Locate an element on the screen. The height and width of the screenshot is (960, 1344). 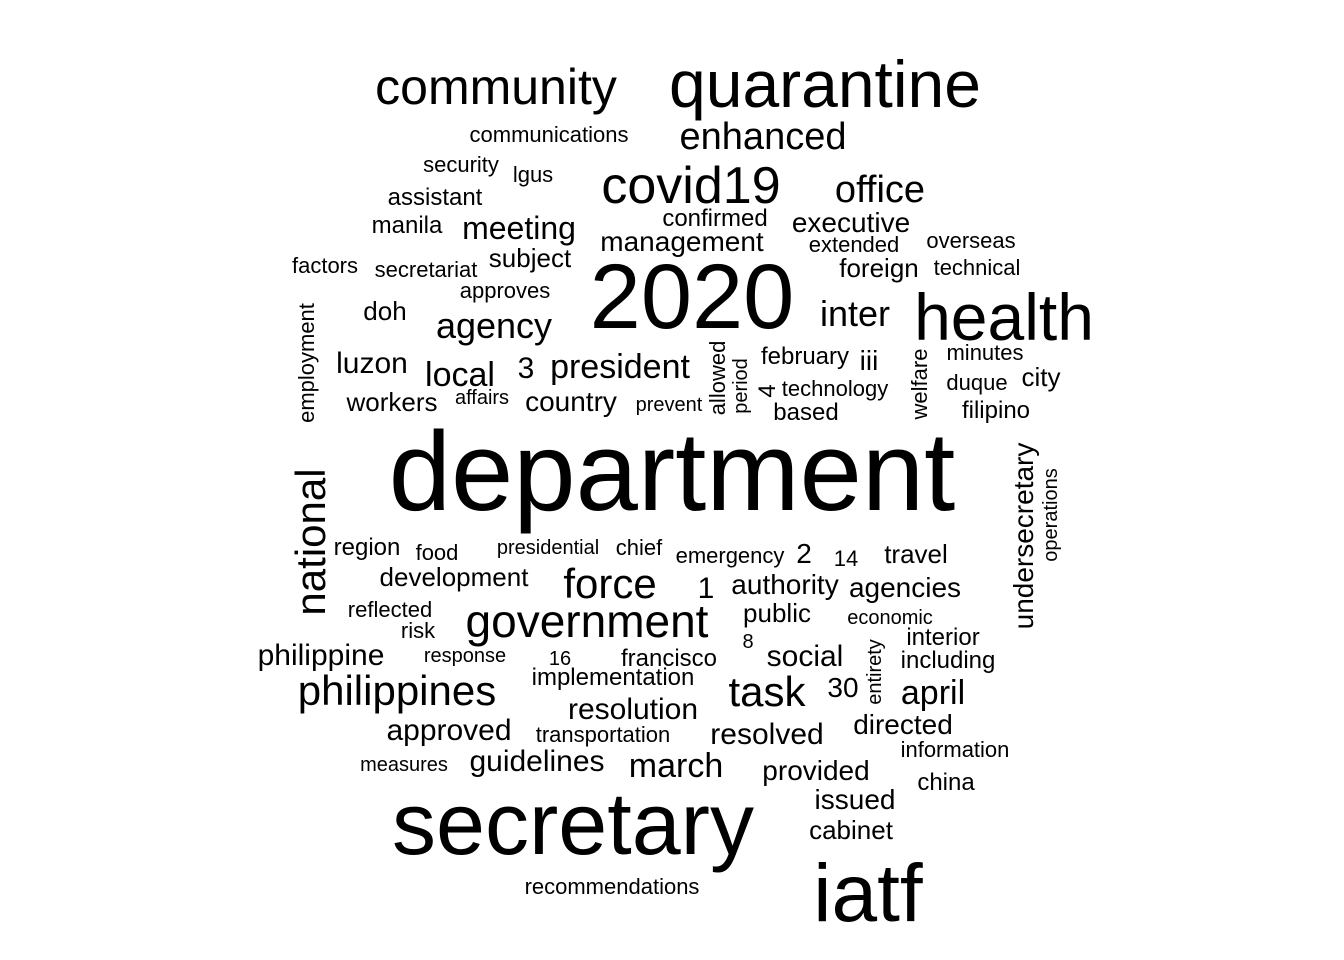
word-risk: risk is located at coordinates (418, 630).